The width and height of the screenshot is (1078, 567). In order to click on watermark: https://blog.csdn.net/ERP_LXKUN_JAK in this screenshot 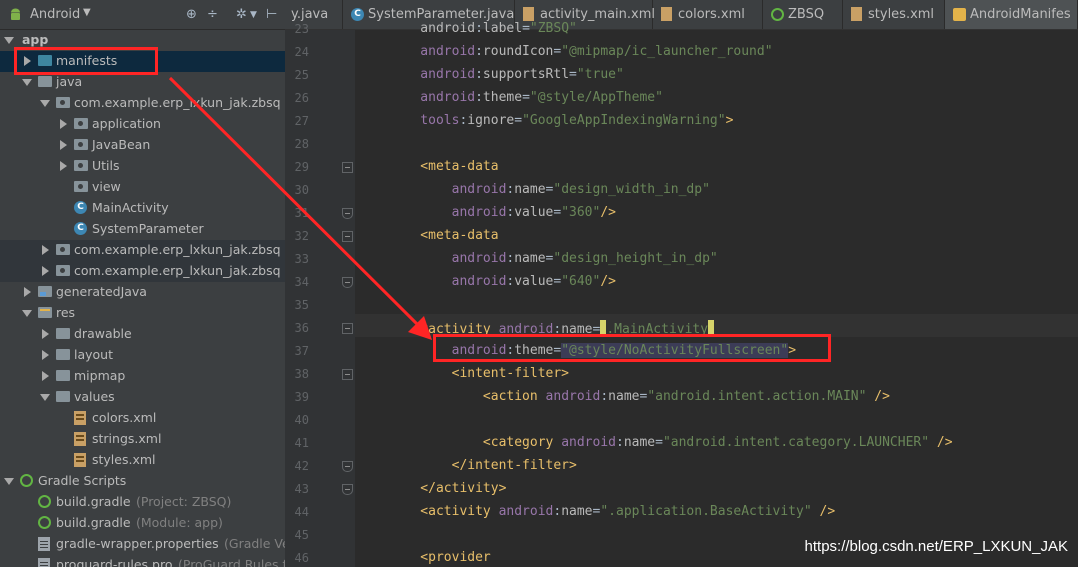, I will do `click(936, 546)`.